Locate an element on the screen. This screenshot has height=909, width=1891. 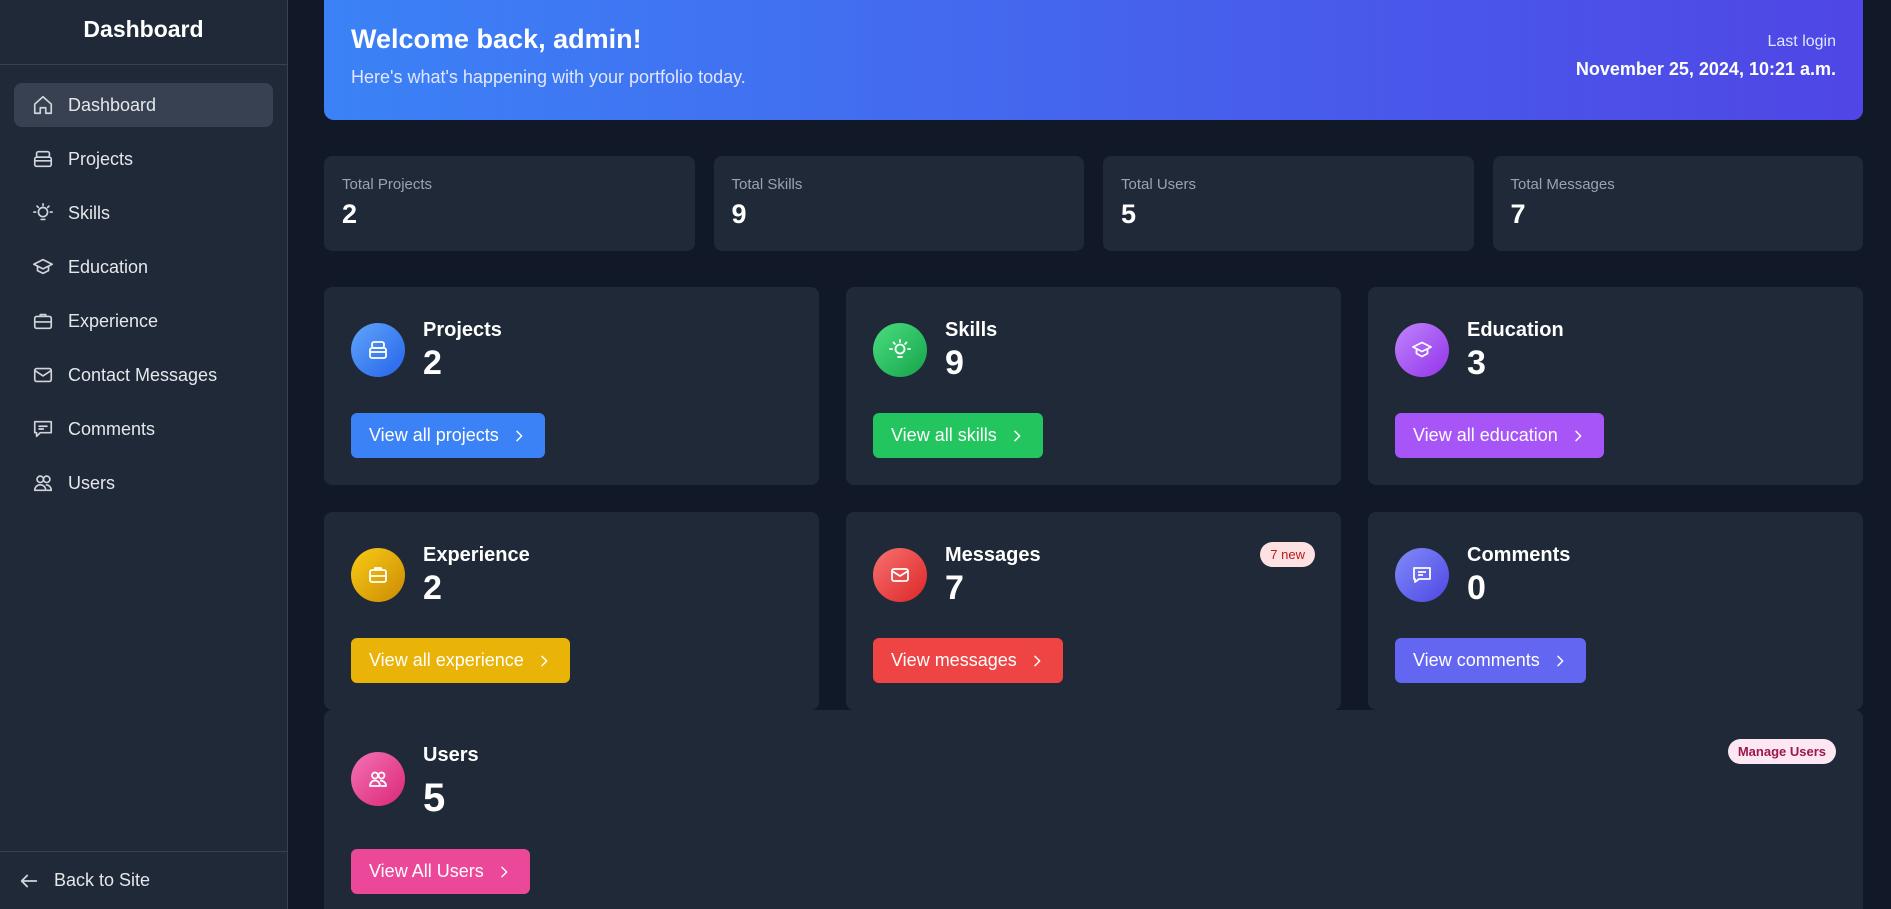
card-title: Skills is located at coordinates (971, 330).